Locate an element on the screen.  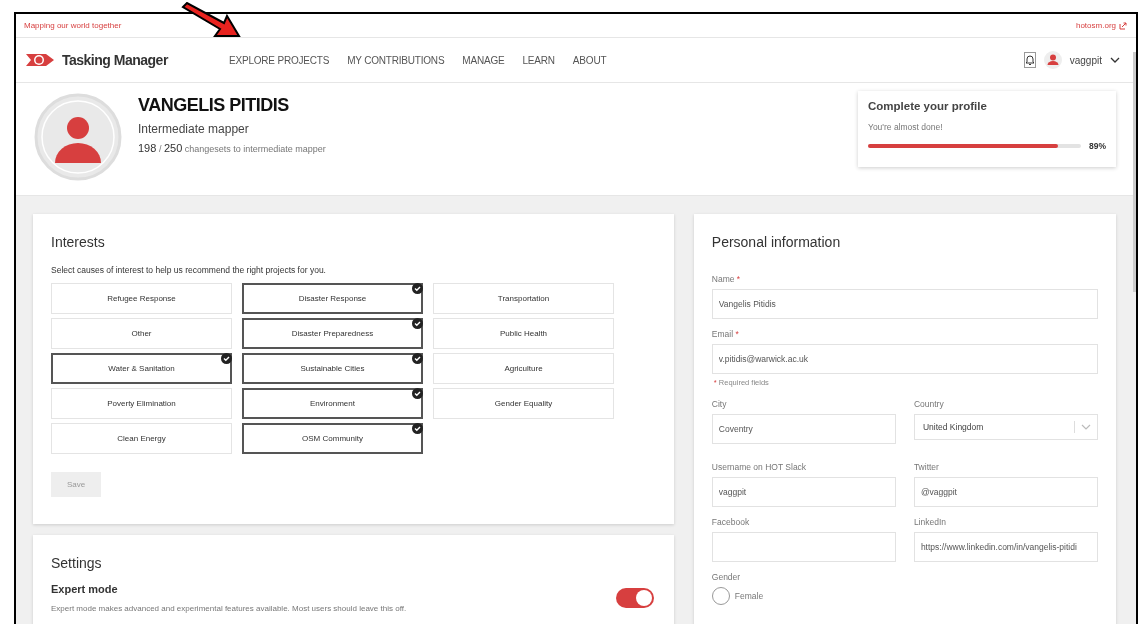
field-label: Name * is located at coordinates (726, 279).